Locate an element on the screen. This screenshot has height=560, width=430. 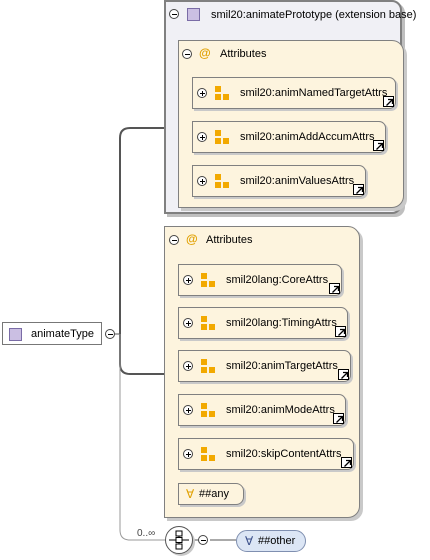
any-attribute-wildcard: ∀ ##any is located at coordinates (211, 494).